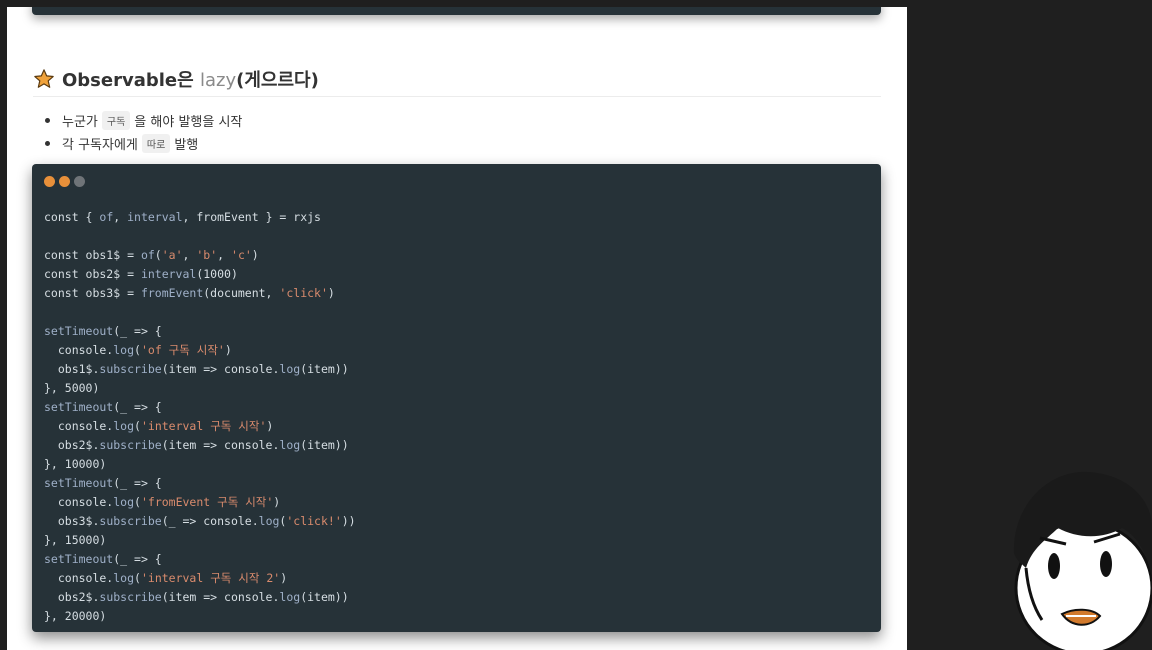 The width and height of the screenshot is (1152, 650). Describe the element at coordinates (207, 502) in the screenshot. I see `code-string: 'fromEvent 구독 시작'` at that location.